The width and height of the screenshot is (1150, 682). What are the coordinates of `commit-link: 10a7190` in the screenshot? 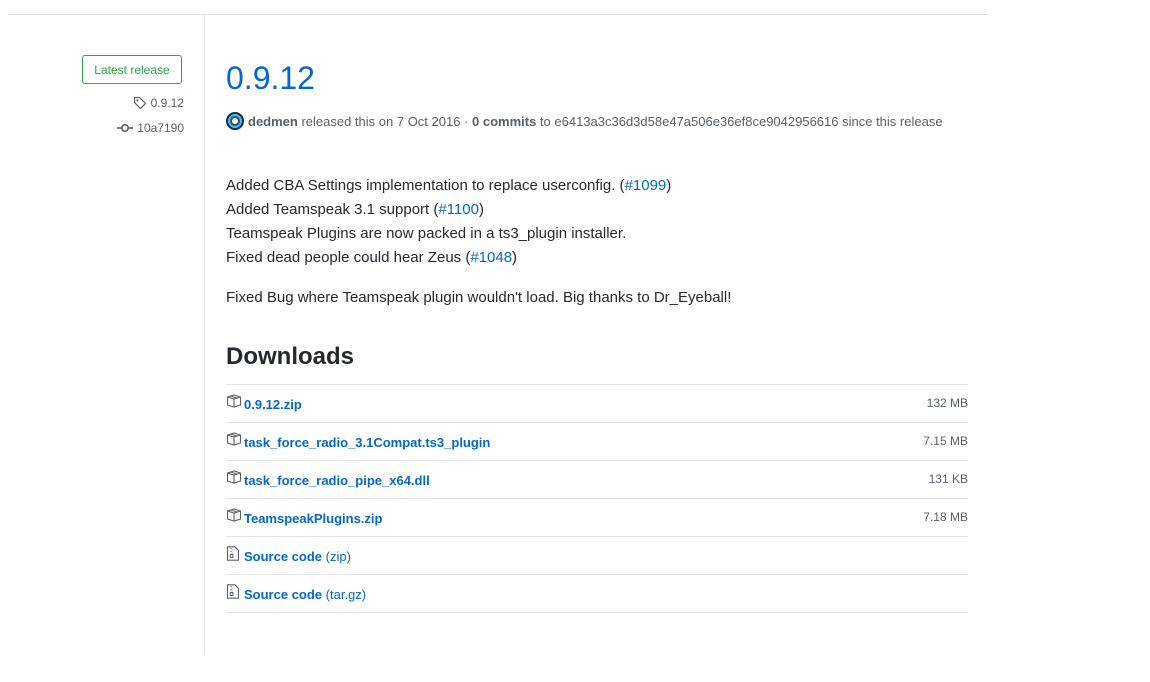 It's located at (150, 128).